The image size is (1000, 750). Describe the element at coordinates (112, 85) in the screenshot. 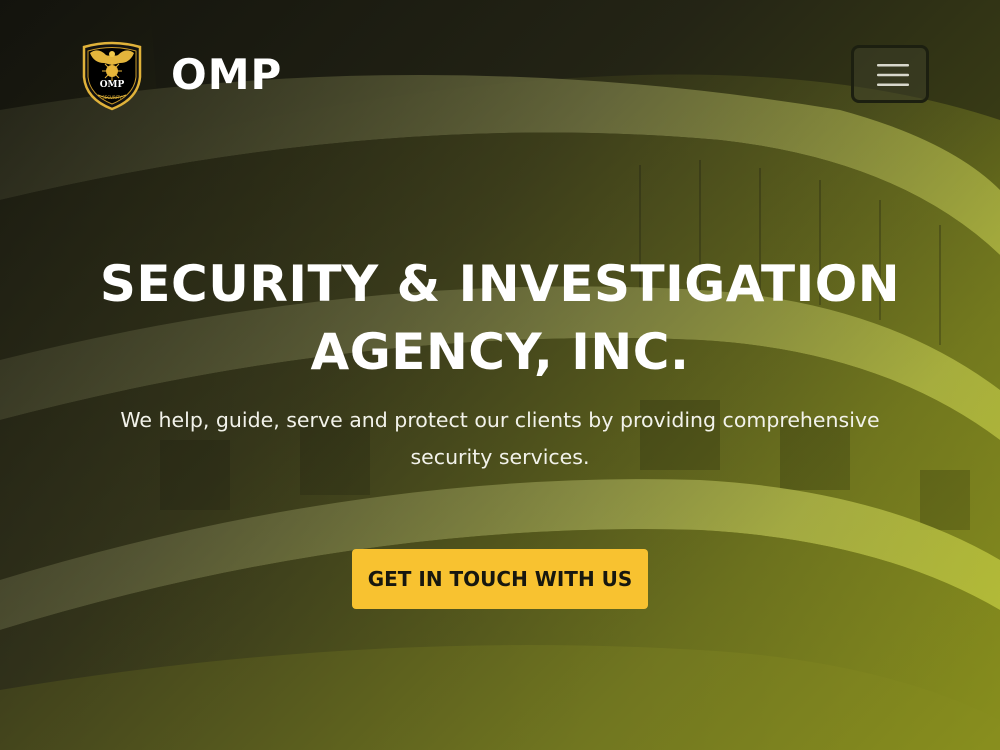

I see `logo-monogram: OMP` at that location.